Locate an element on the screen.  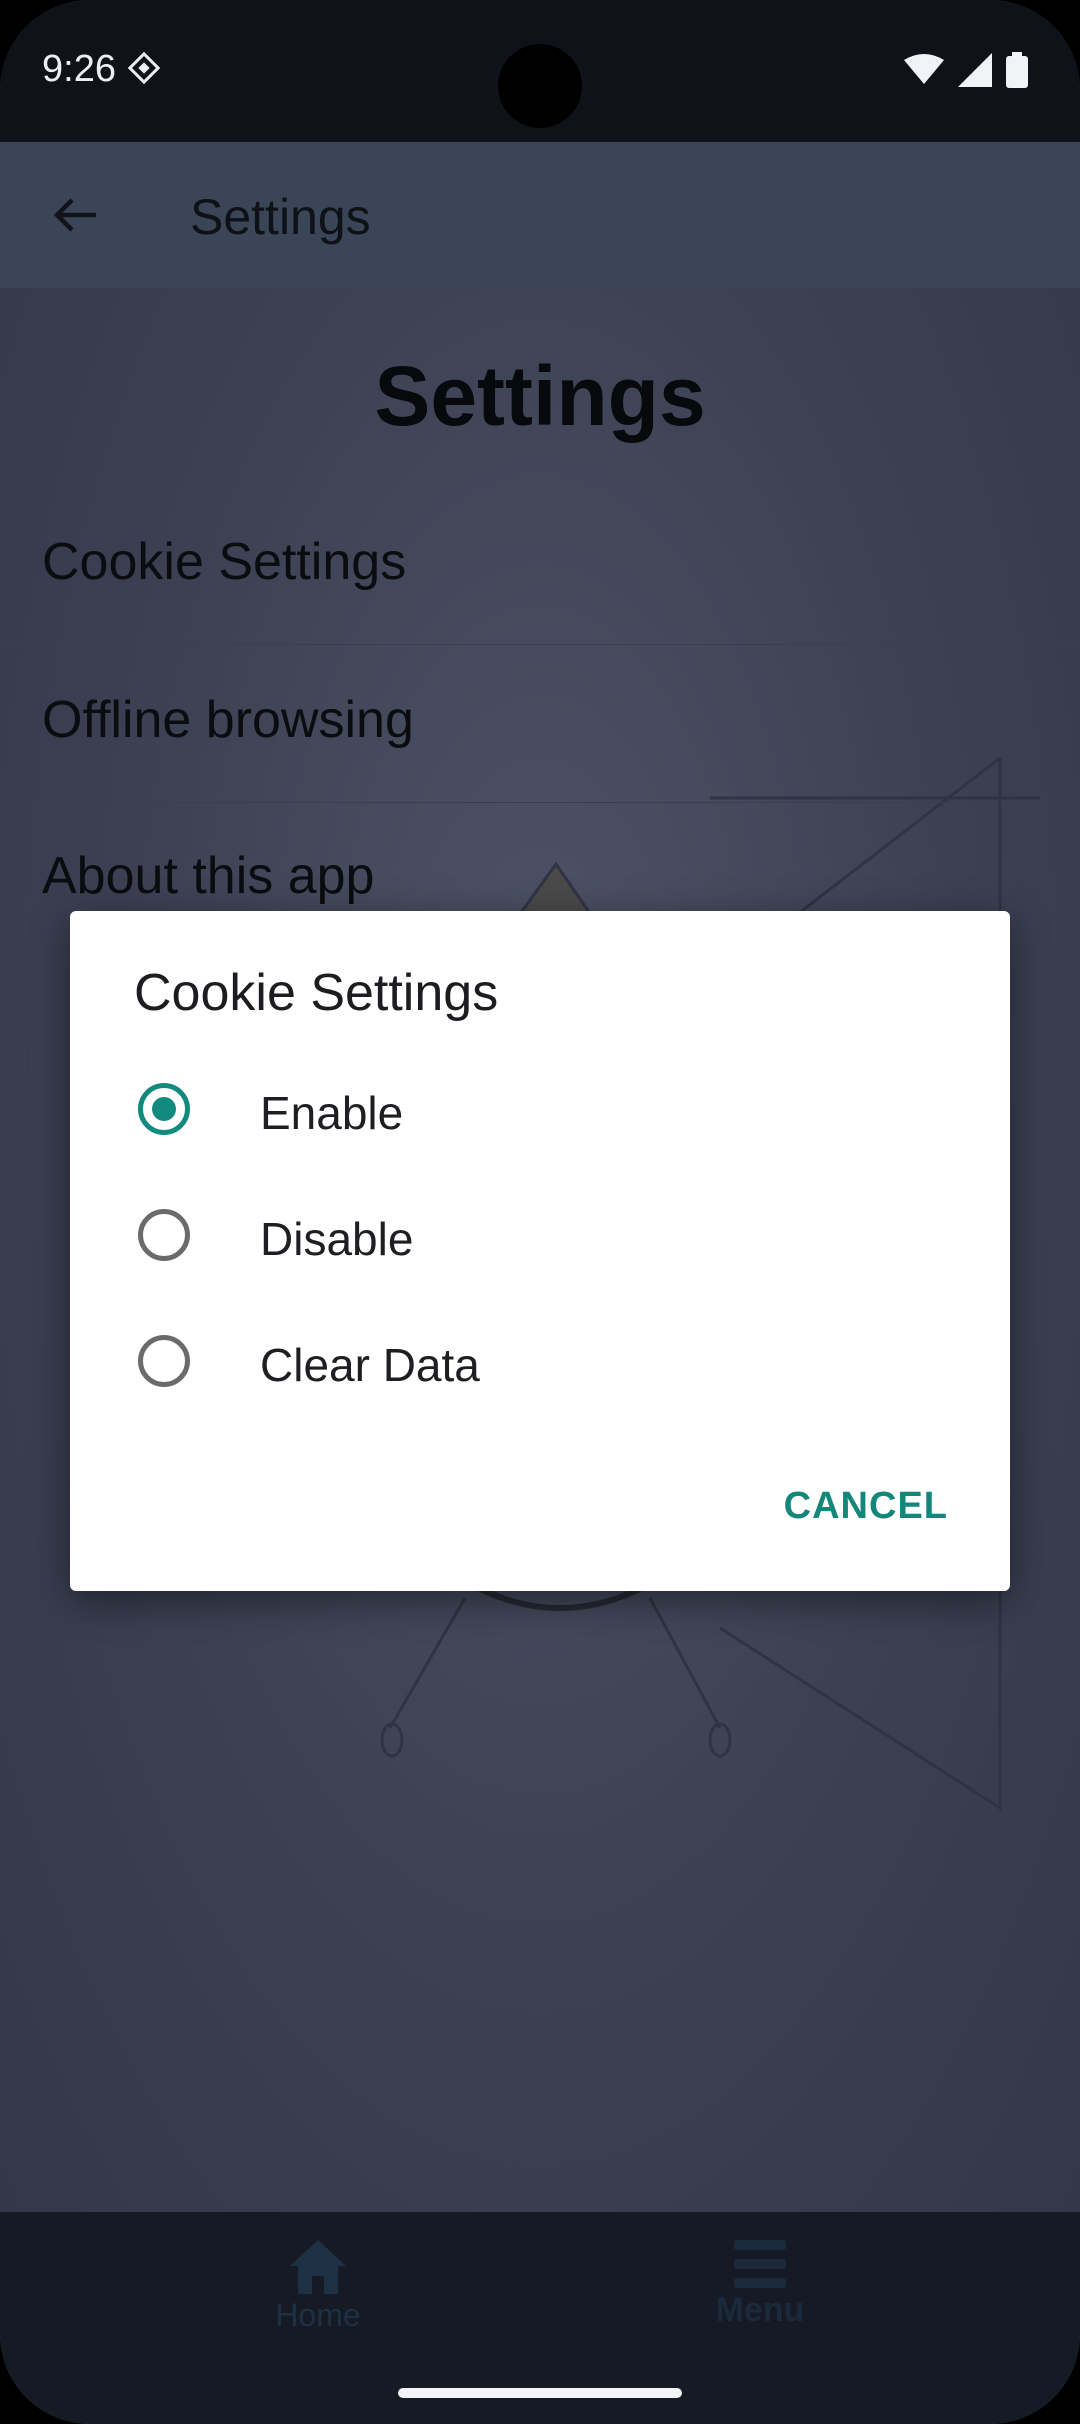
option-clear-data: Clear Data is located at coordinates (540, 1361).